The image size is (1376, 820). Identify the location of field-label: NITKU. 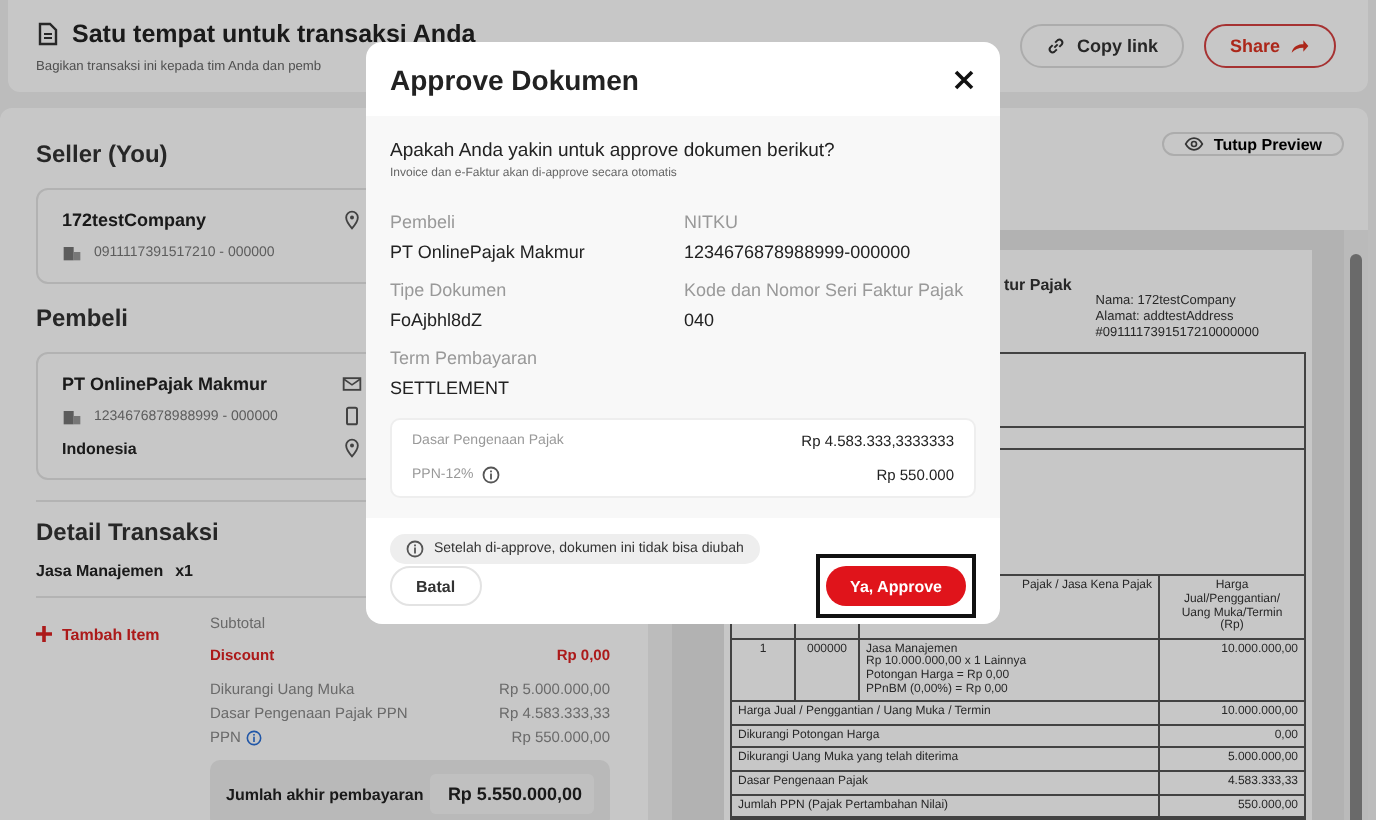
(712, 222).